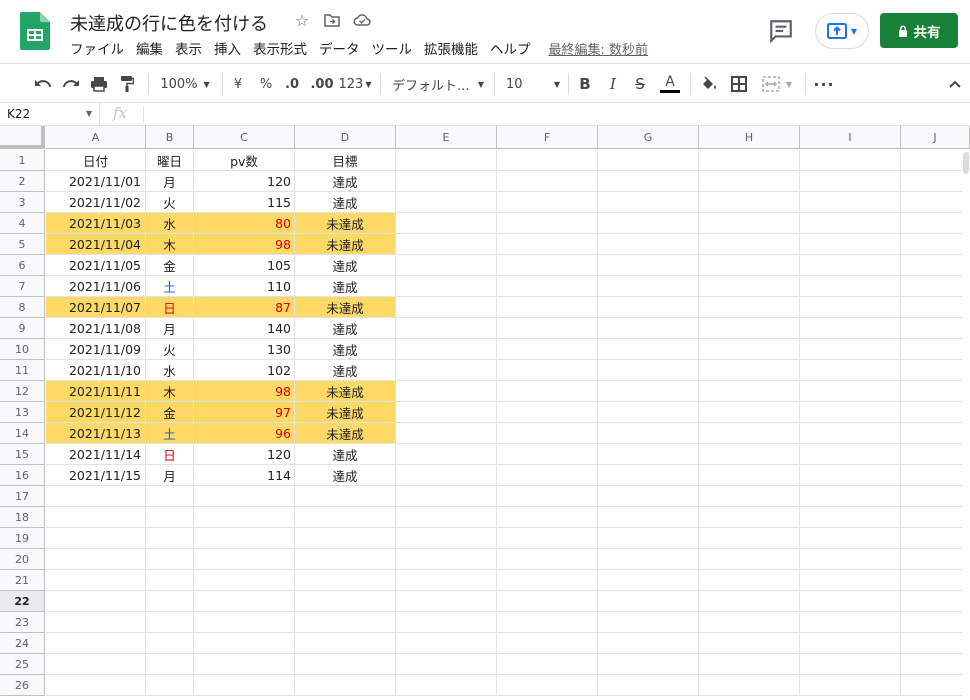 The width and height of the screenshot is (970, 700). I want to click on cell-j4, so click(935, 223).